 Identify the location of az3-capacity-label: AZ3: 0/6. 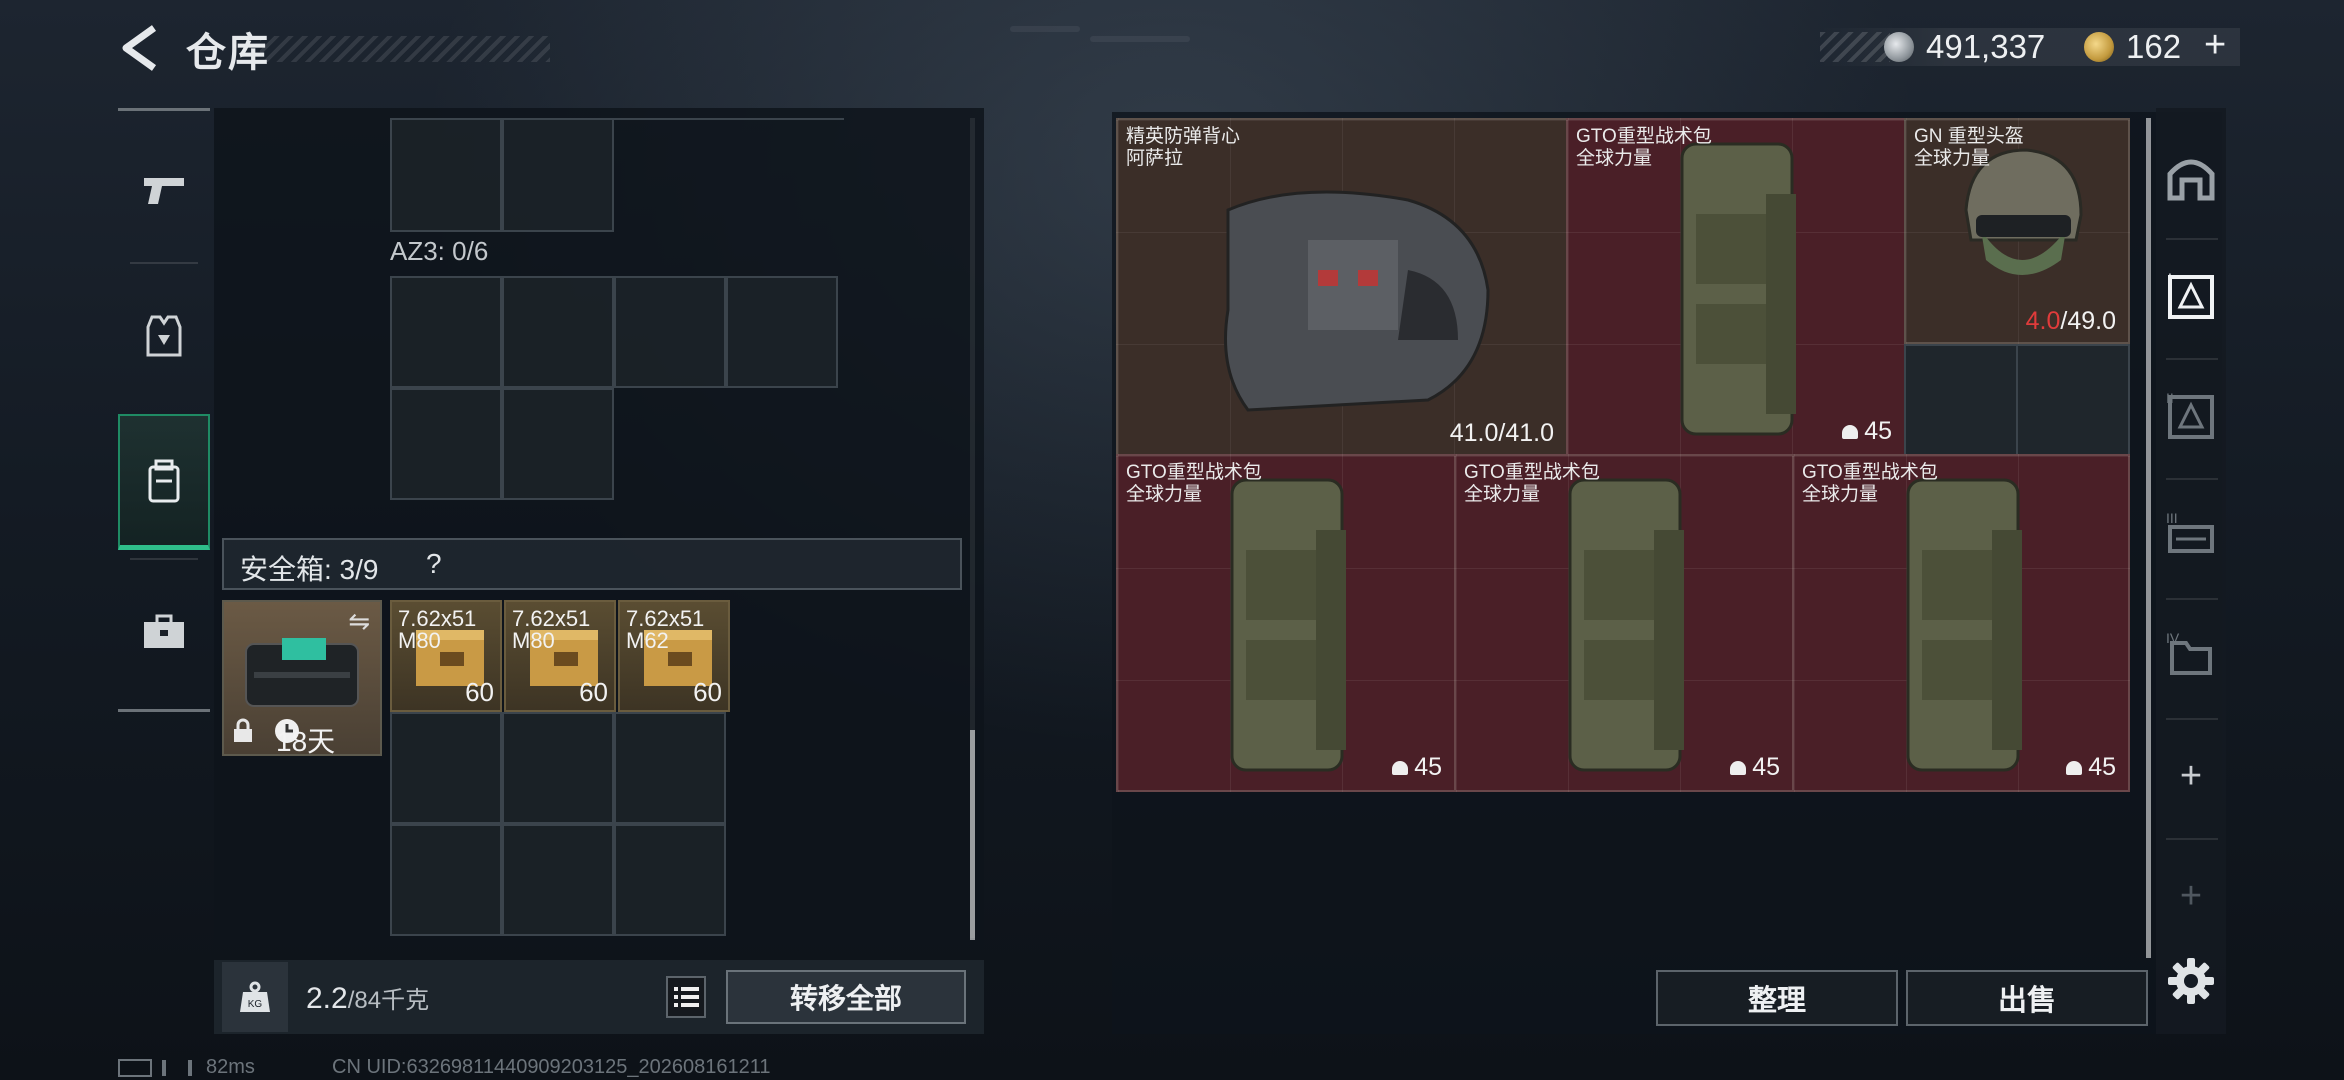
(439, 251).